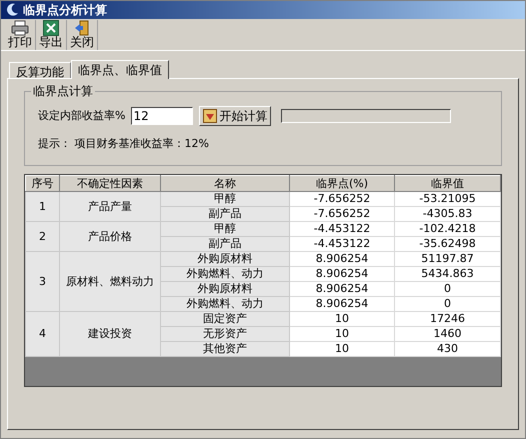 Image resolution: width=526 pixels, height=439 pixels. Describe the element at coordinates (447, 244) in the screenshot. I see `table-cell: -35.62498` at that location.